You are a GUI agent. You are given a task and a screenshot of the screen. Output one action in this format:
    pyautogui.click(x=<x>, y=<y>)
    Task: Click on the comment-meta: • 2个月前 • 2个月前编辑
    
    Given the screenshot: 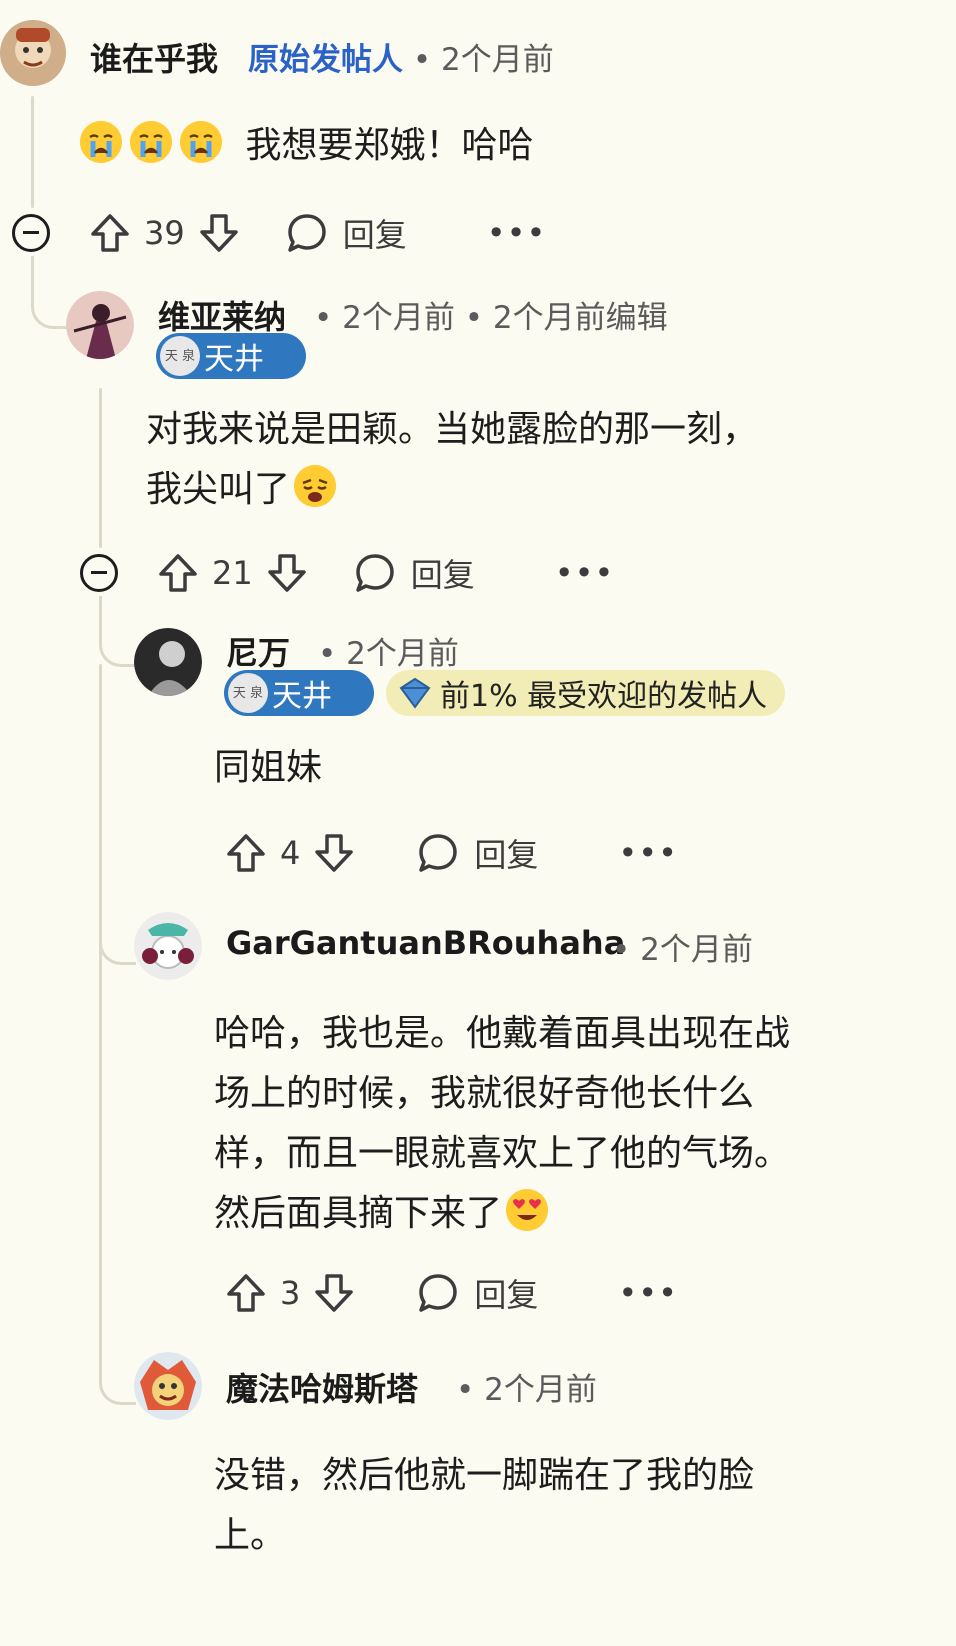 What is the action you would take?
    pyautogui.click(x=491, y=314)
    